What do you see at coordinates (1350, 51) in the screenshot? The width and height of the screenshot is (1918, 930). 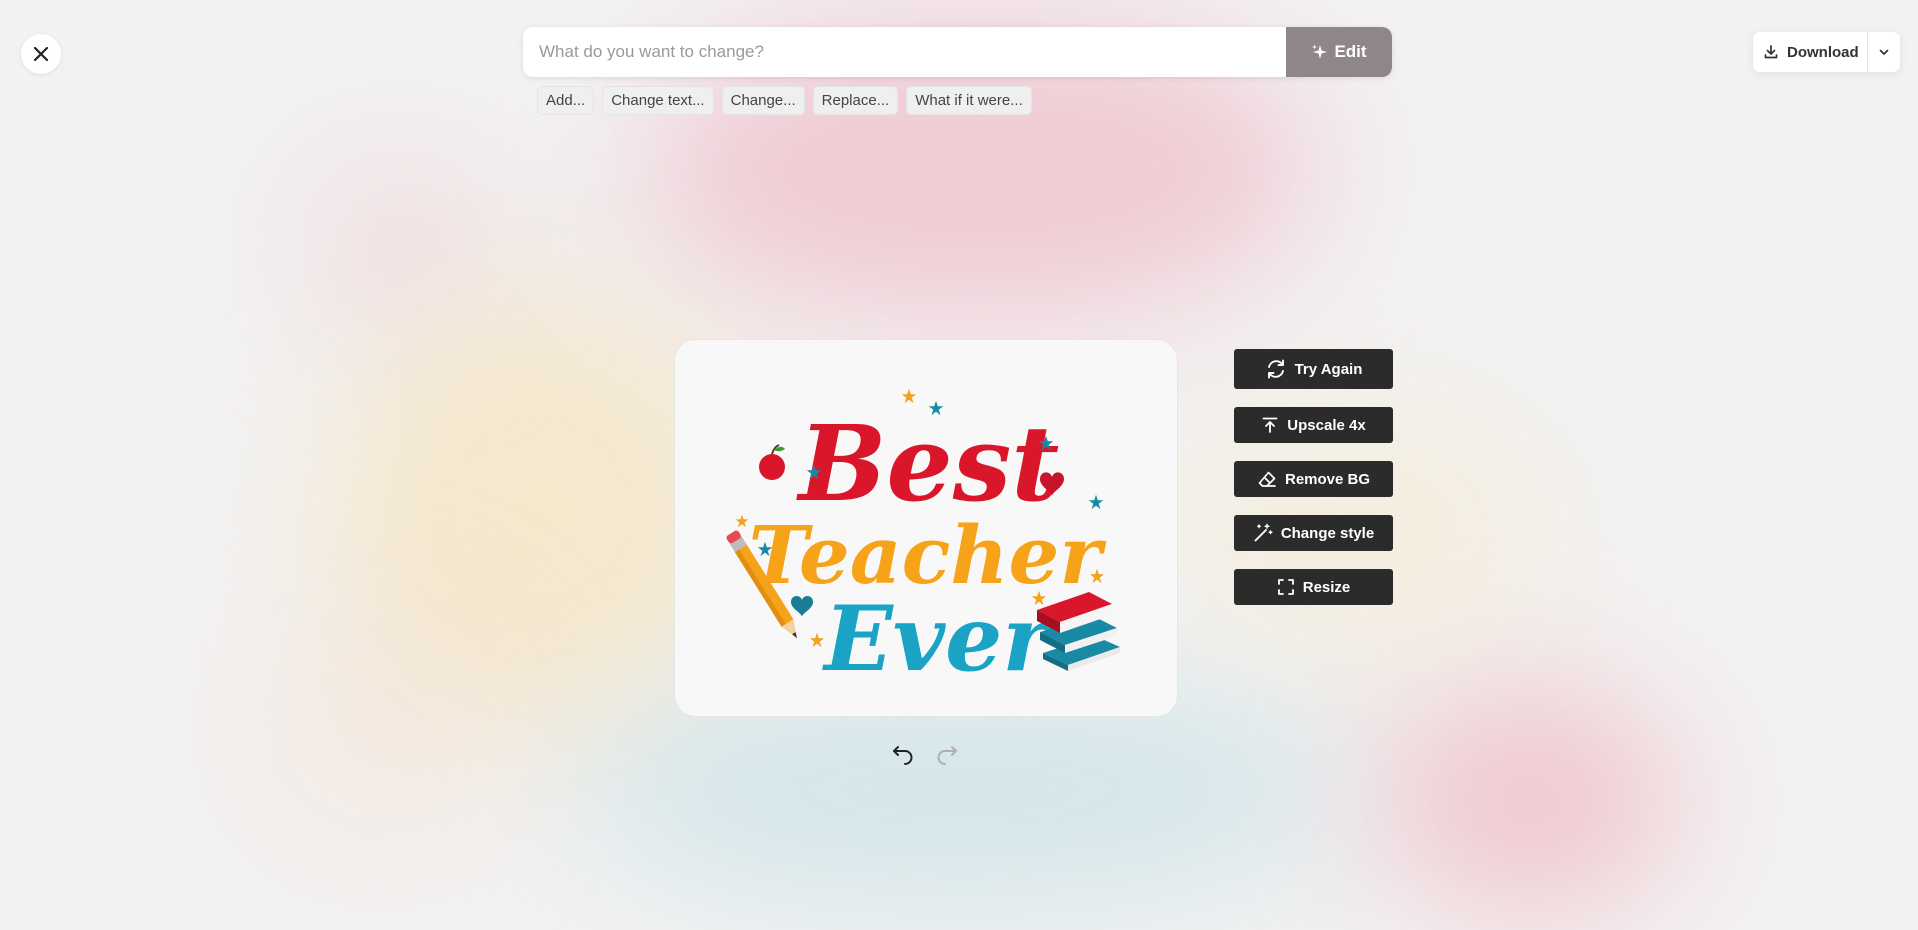 I see `edit-label: Edit` at bounding box center [1350, 51].